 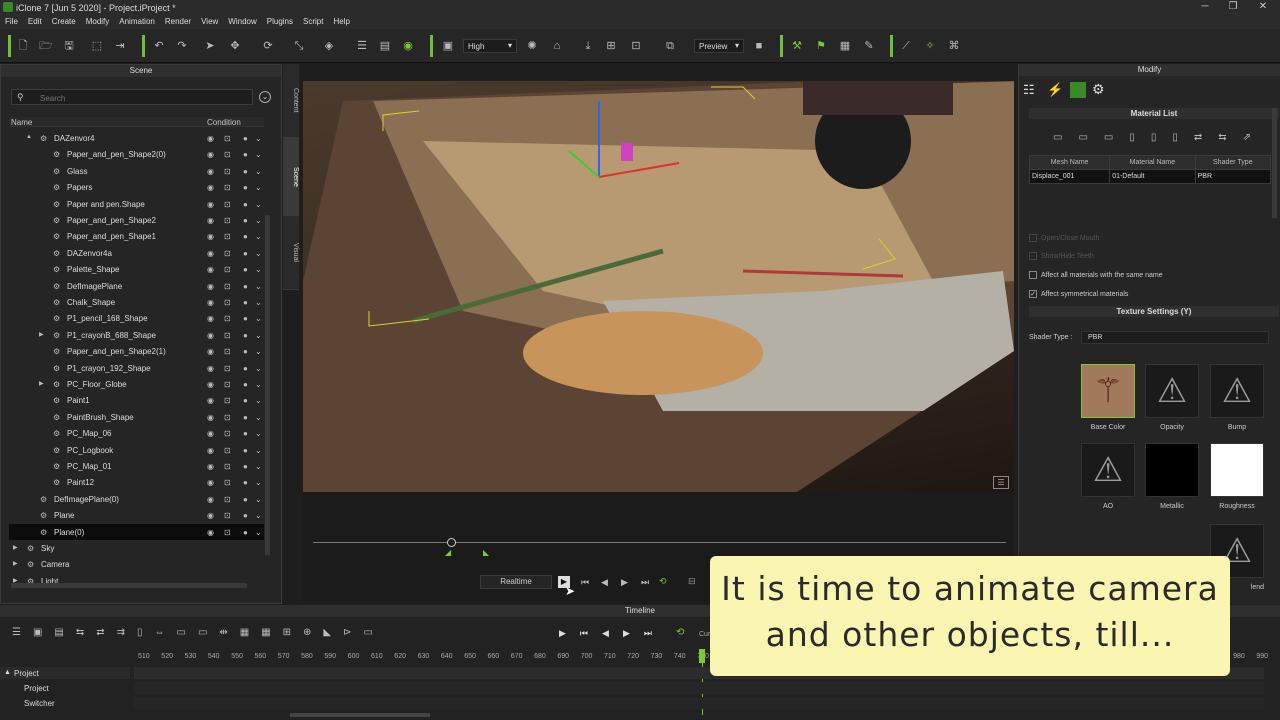 What do you see at coordinates (23, 46) in the screenshot?
I see `new-file-icon: 🗋` at bounding box center [23, 46].